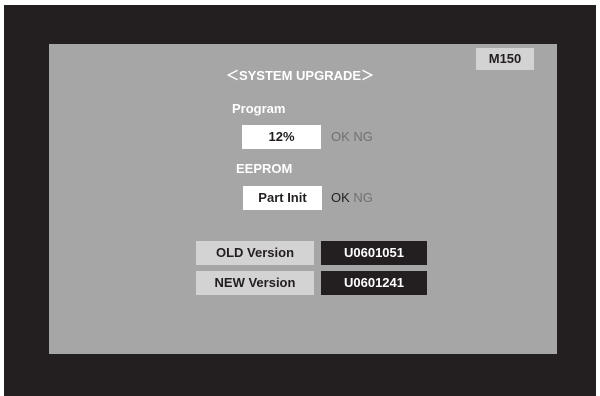 The width and height of the screenshot is (600, 396). What do you see at coordinates (374, 283) in the screenshot?
I see `new-version-value: U0601241` at bounding box center [374, 283].